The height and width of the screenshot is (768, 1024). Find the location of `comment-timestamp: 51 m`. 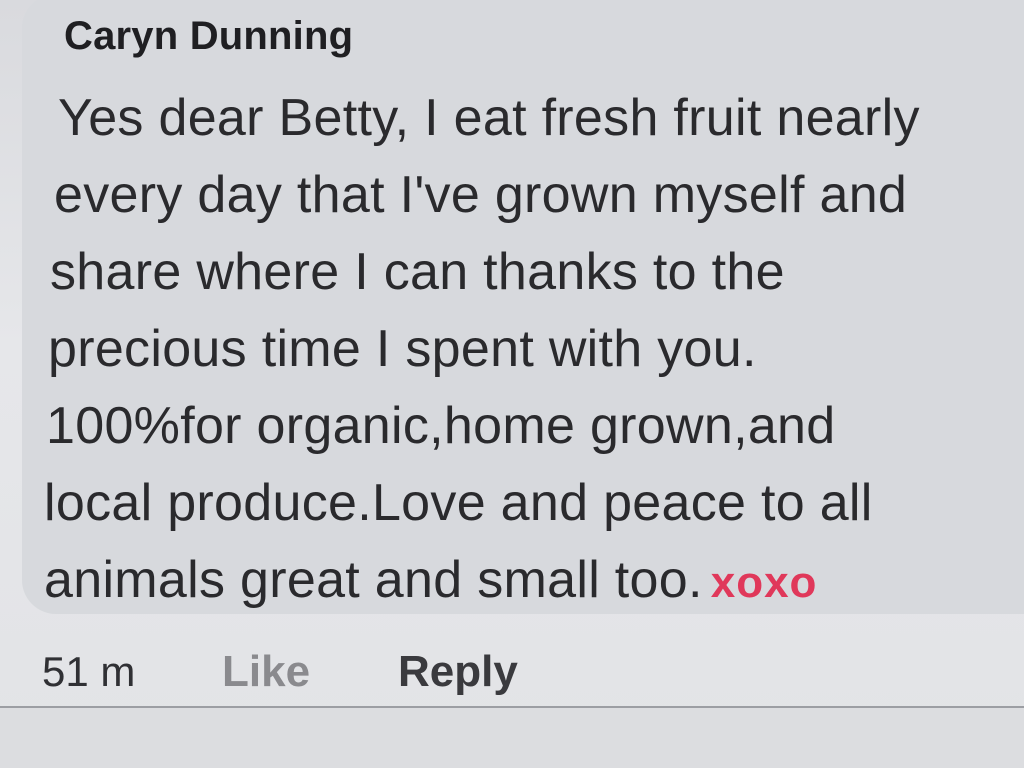

comment-timestamp: 51 m is located at coordinates (89, 671).